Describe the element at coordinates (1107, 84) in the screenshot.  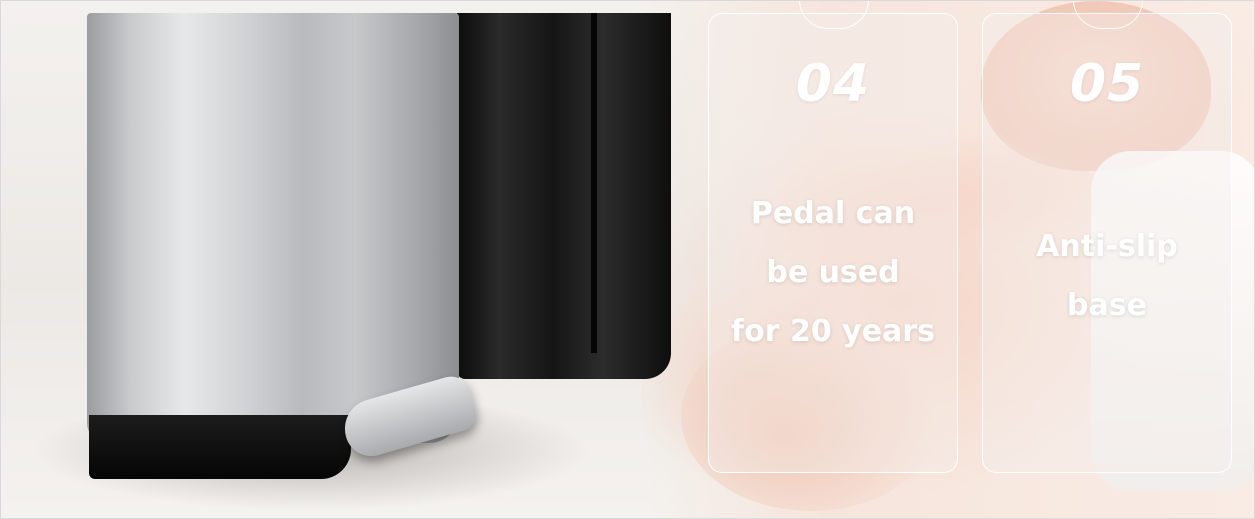
I see `feature-number: 05` at that location.